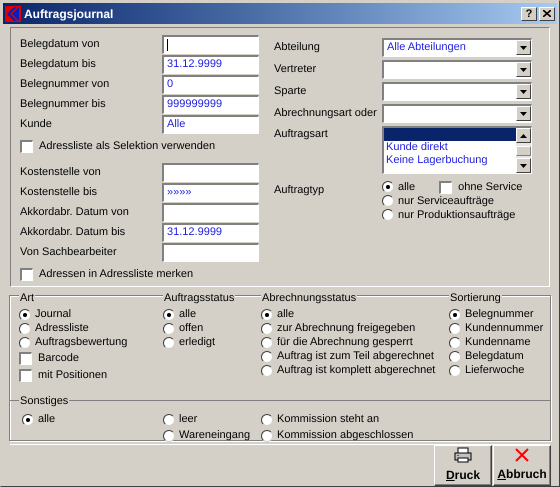 The image size is (560, 487). I want to click on field-label: Akkordabr. Datum bis, so click(73, 232).